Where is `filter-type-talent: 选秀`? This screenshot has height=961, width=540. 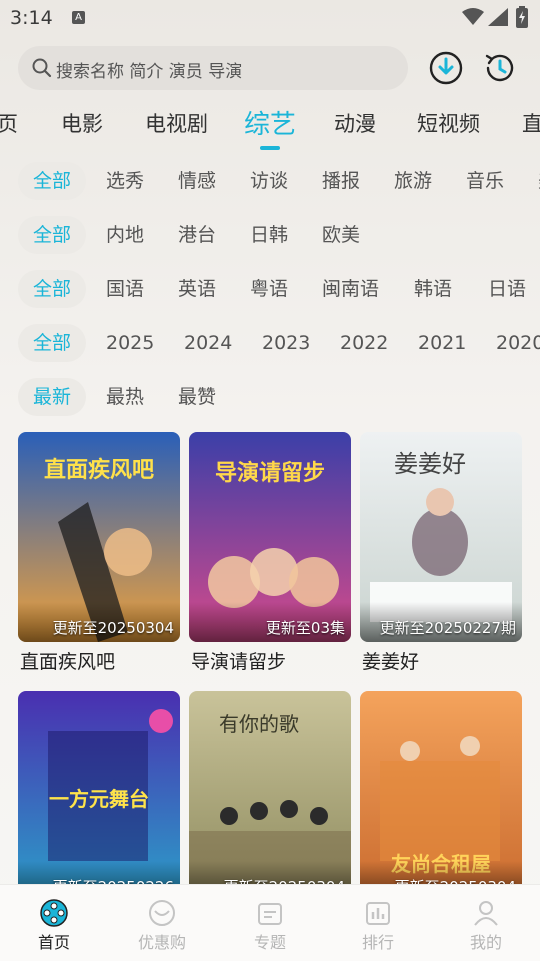
filter-type-talent: 选秀 is located at coordinates (125, 181).